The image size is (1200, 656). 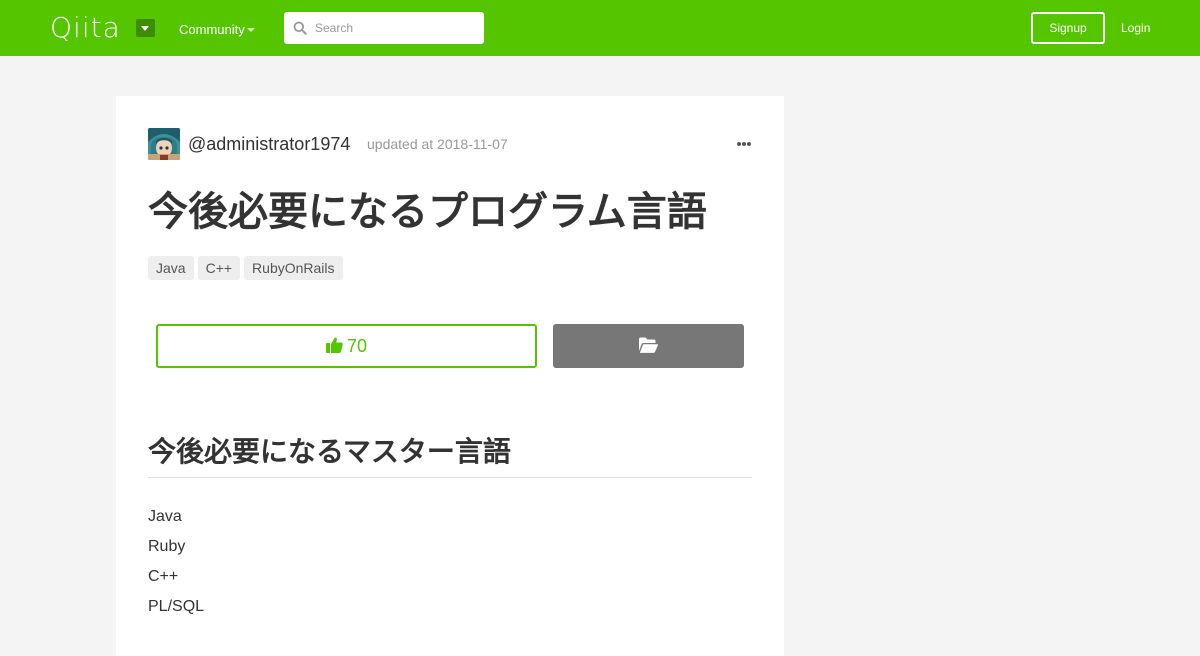 What do you see at coordinates (437, 144) in the screenshot?
I see `updated-date: updated at 2018-11-07` at bounding box center [437, 144].